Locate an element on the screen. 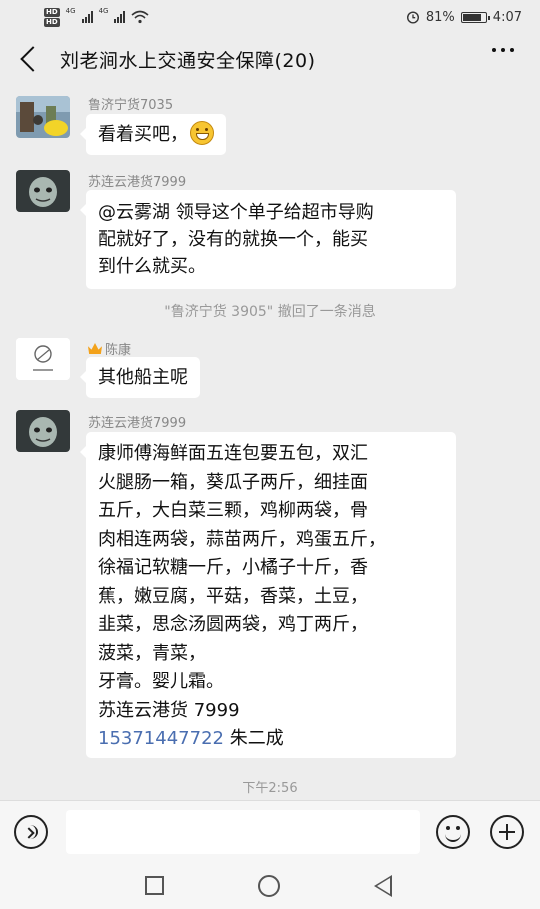  recall-notice: "鲁济宁货 3905" 撤回了一条消息 is located at coordinates (270, 312).